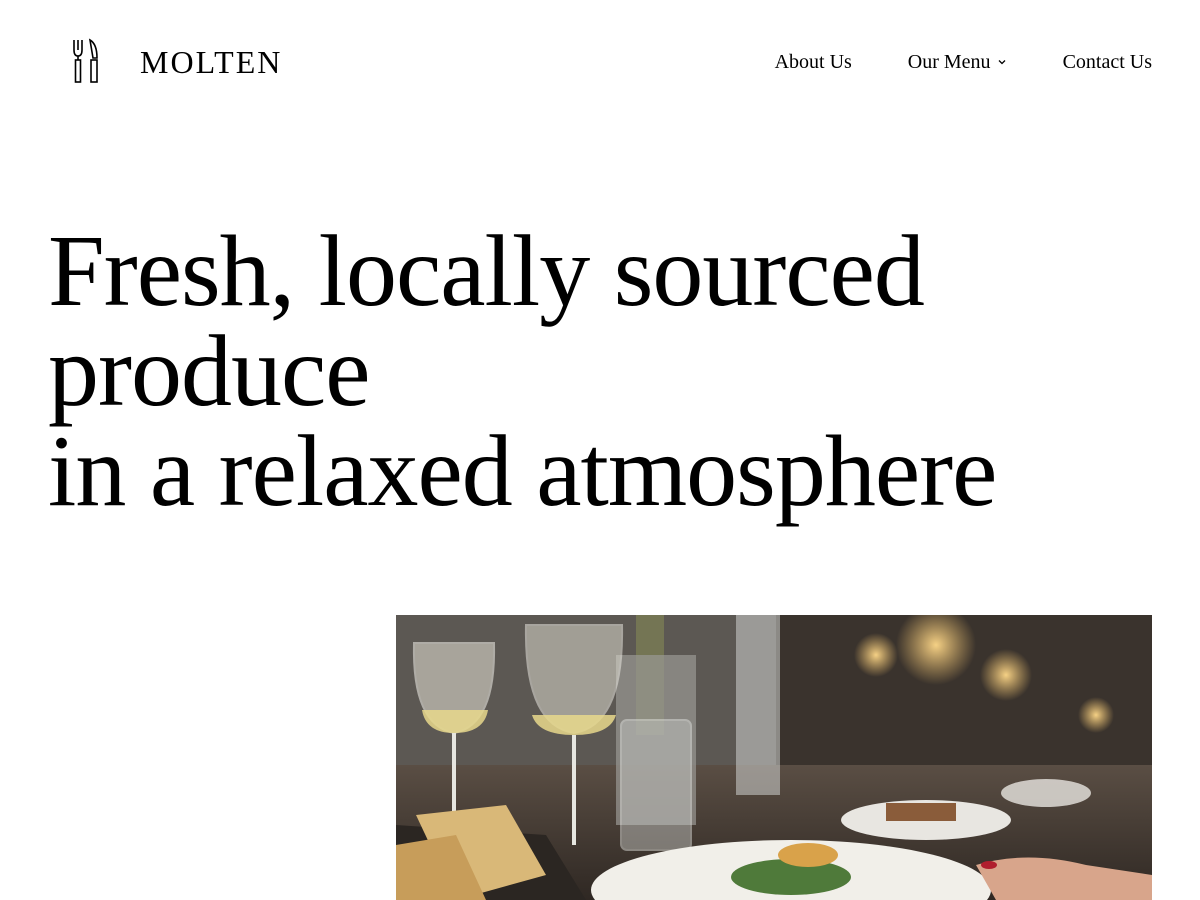  I want to click on nav-item-label: About Us, so click(813, 62).